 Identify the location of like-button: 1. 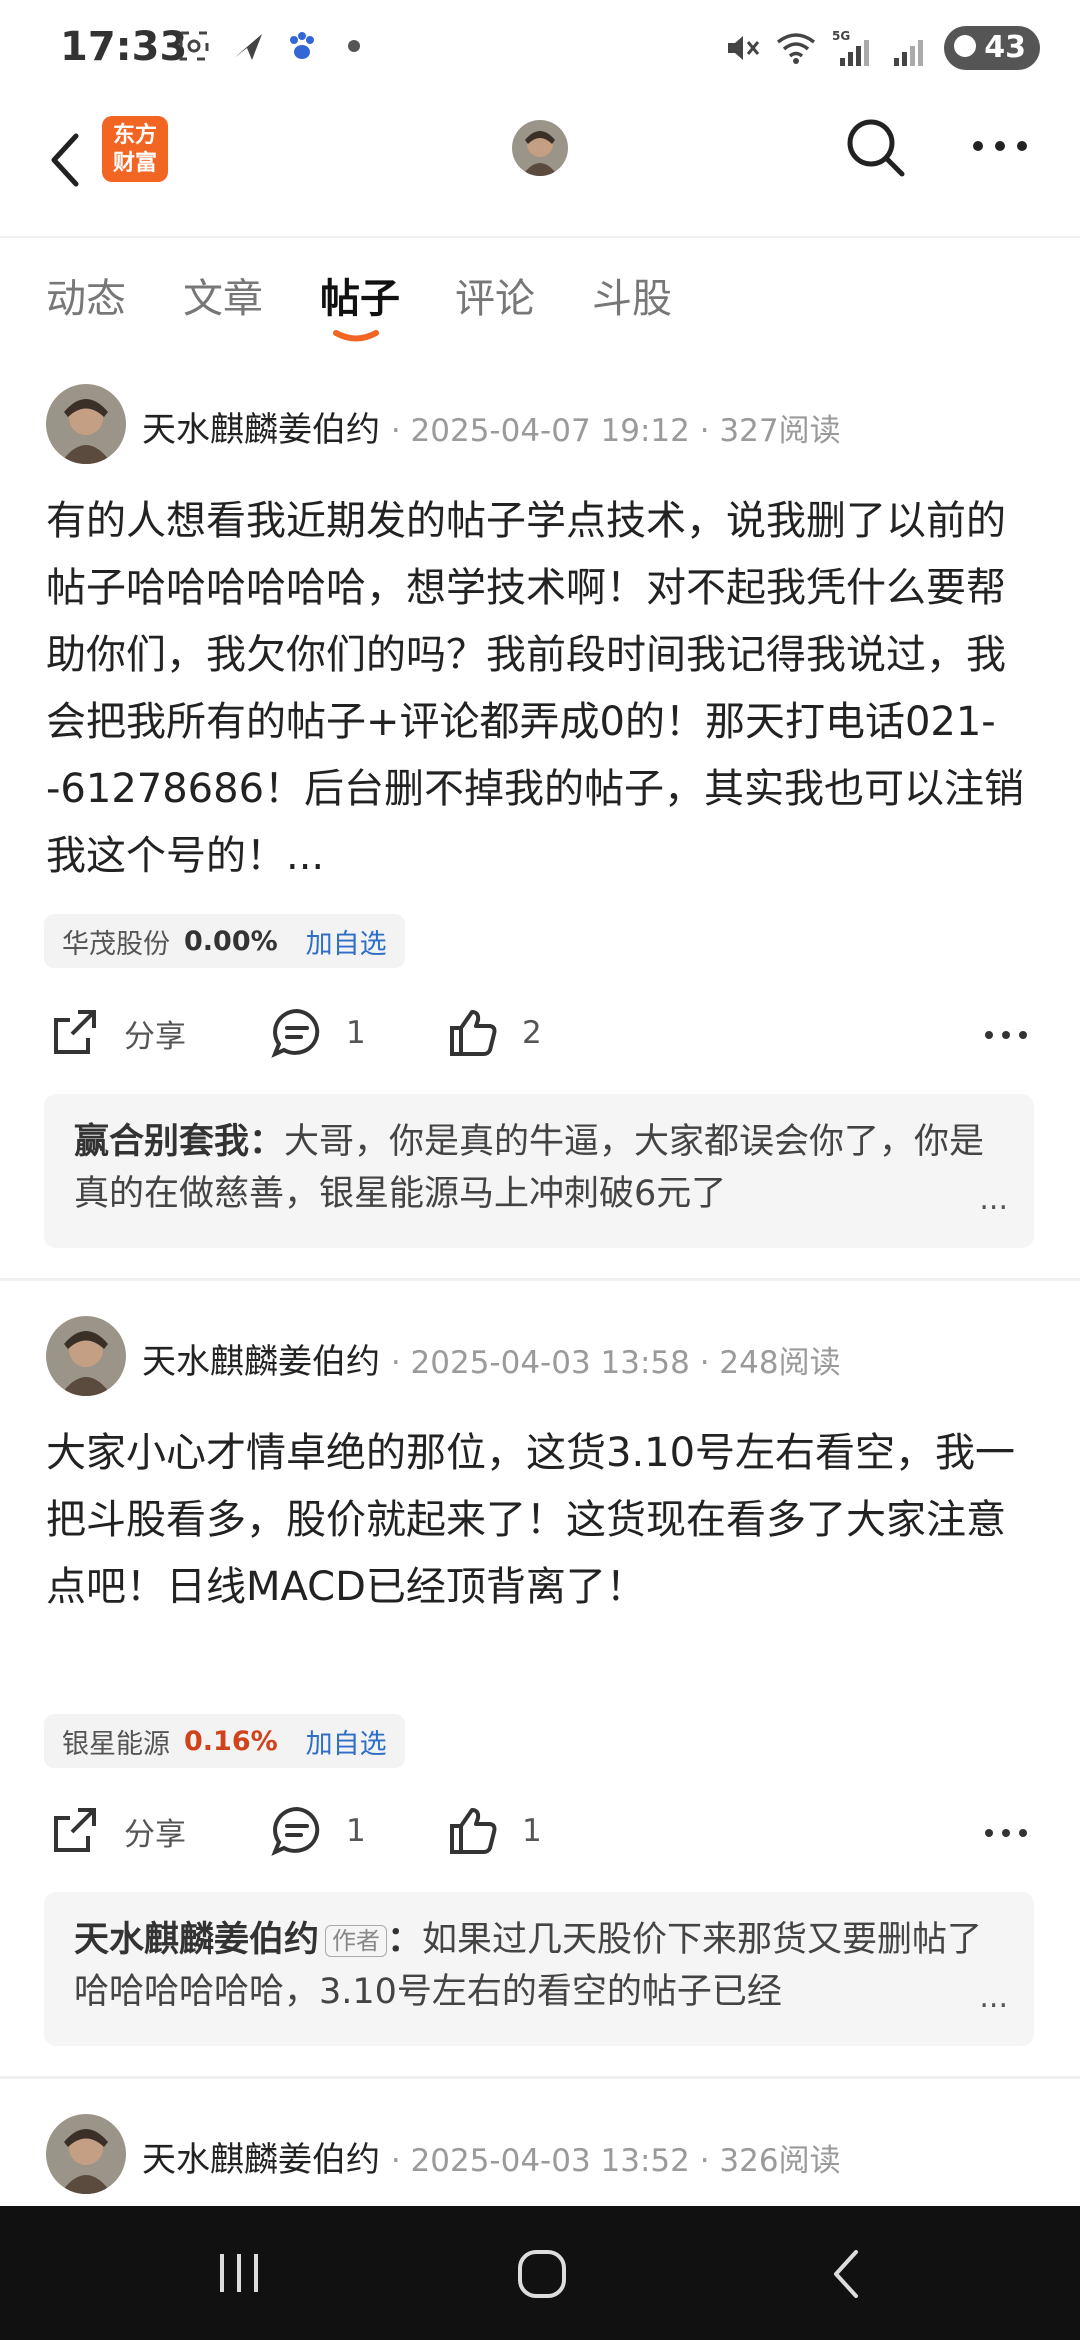
(494, 1831).